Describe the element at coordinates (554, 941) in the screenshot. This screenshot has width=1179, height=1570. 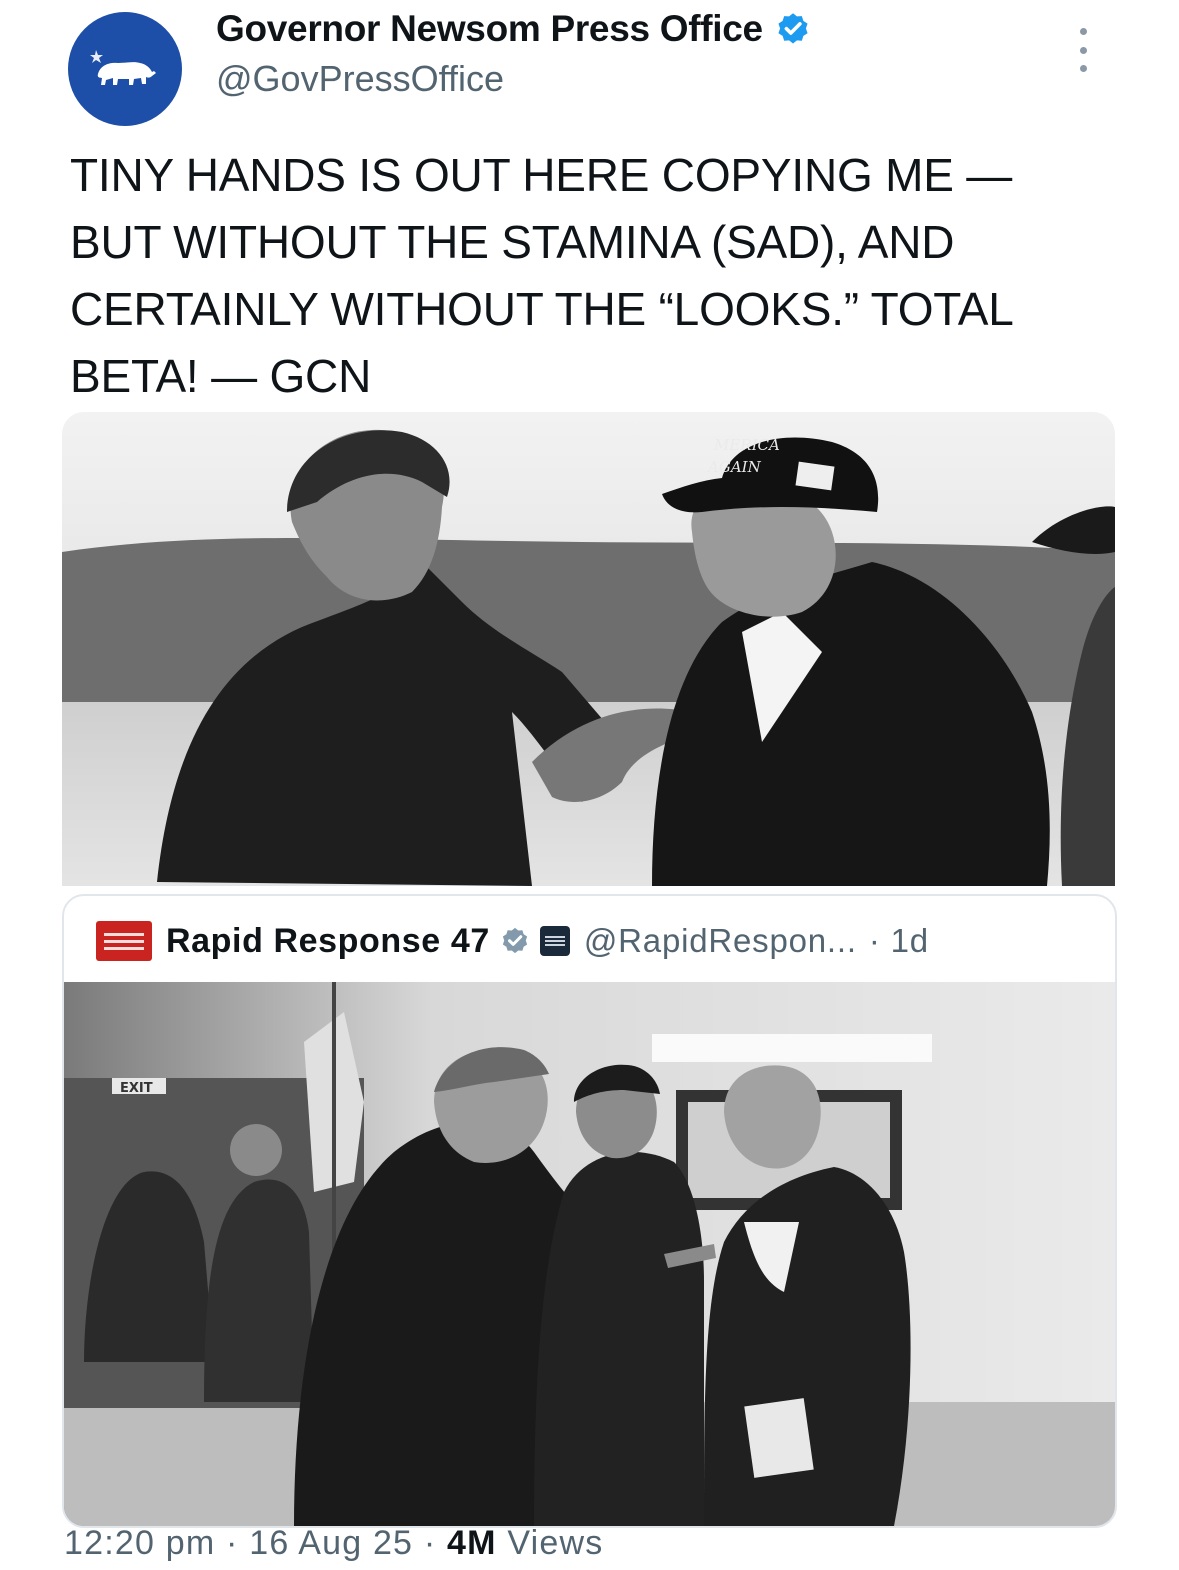
I see `affiliate-badge-icon` at that location.